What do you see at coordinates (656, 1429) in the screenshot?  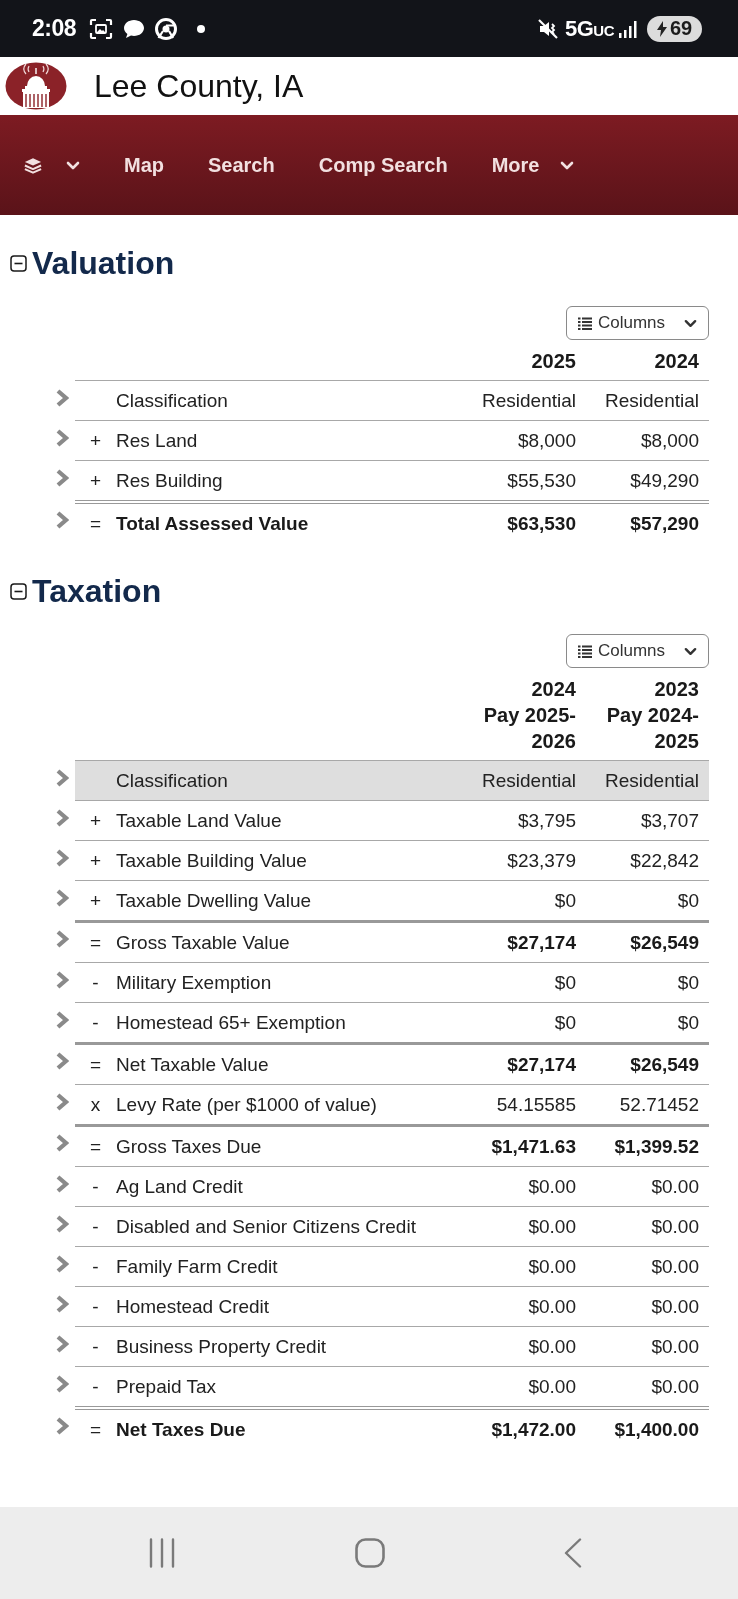 I see `value-cell-text: $1,400.00` at bounding box center [656, 1429].